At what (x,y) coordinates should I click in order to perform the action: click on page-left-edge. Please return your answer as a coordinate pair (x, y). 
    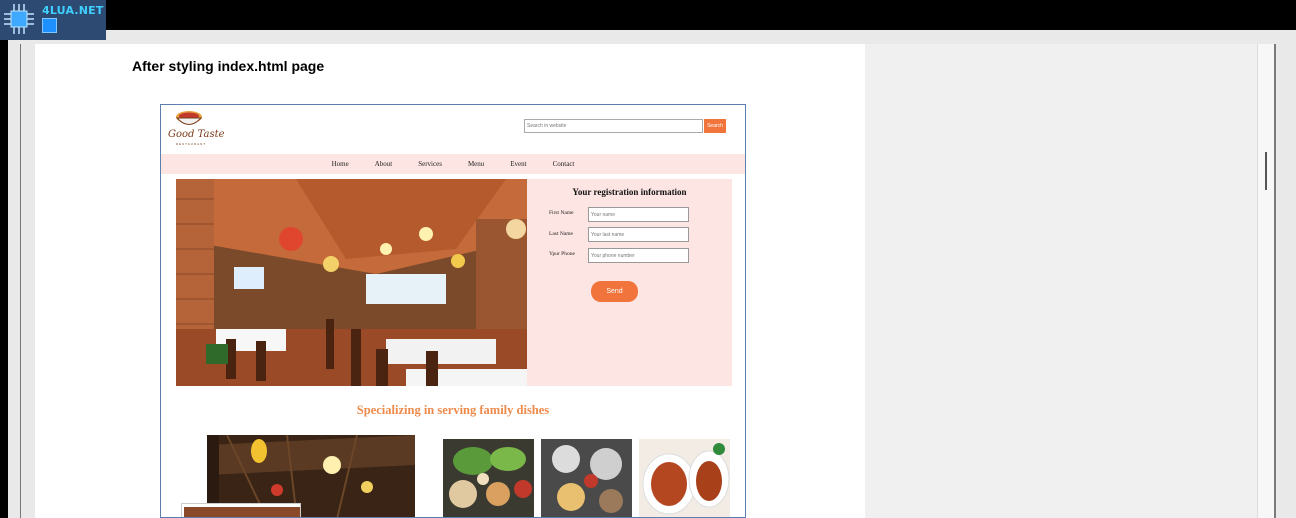
    Looking at the image, I should click on (20, 281).